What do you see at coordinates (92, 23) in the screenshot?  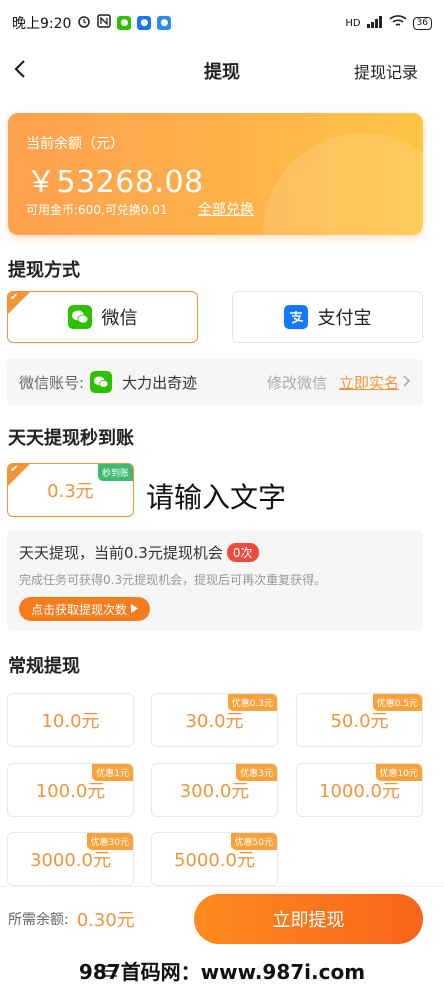 I see `status-left: 晚上9:20 ● ● ●` at bounding box center [92, 23].